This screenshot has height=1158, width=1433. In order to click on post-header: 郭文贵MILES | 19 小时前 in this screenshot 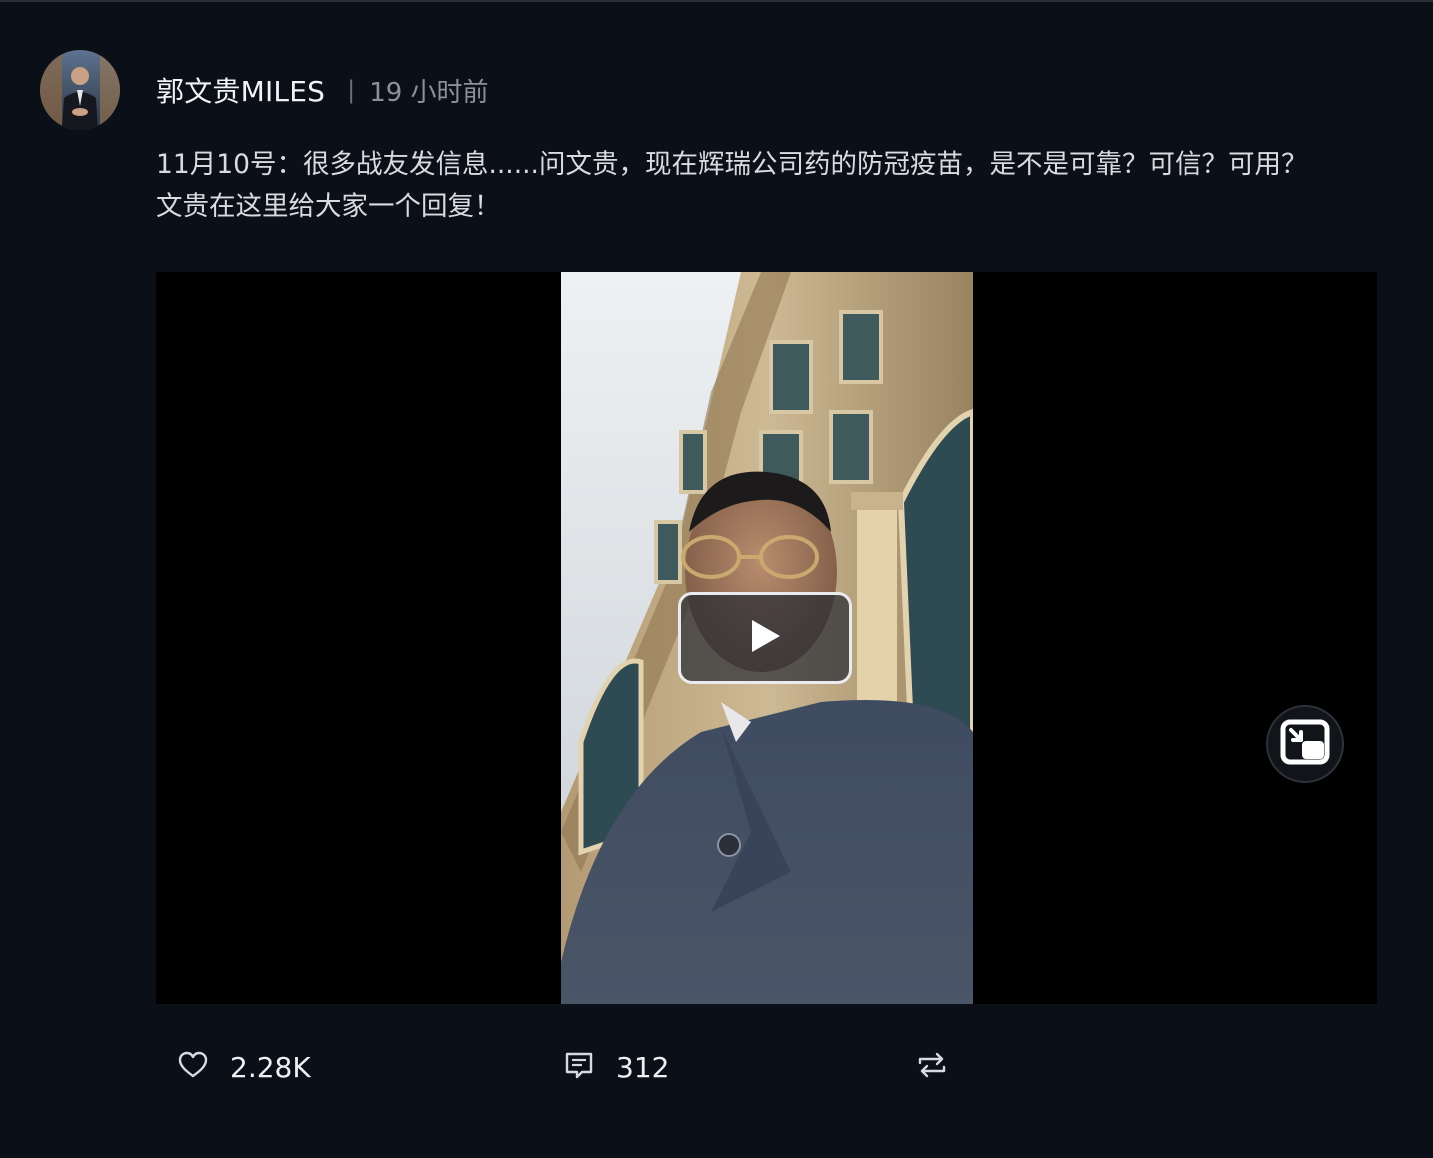, I will do `click(322, 90)`.